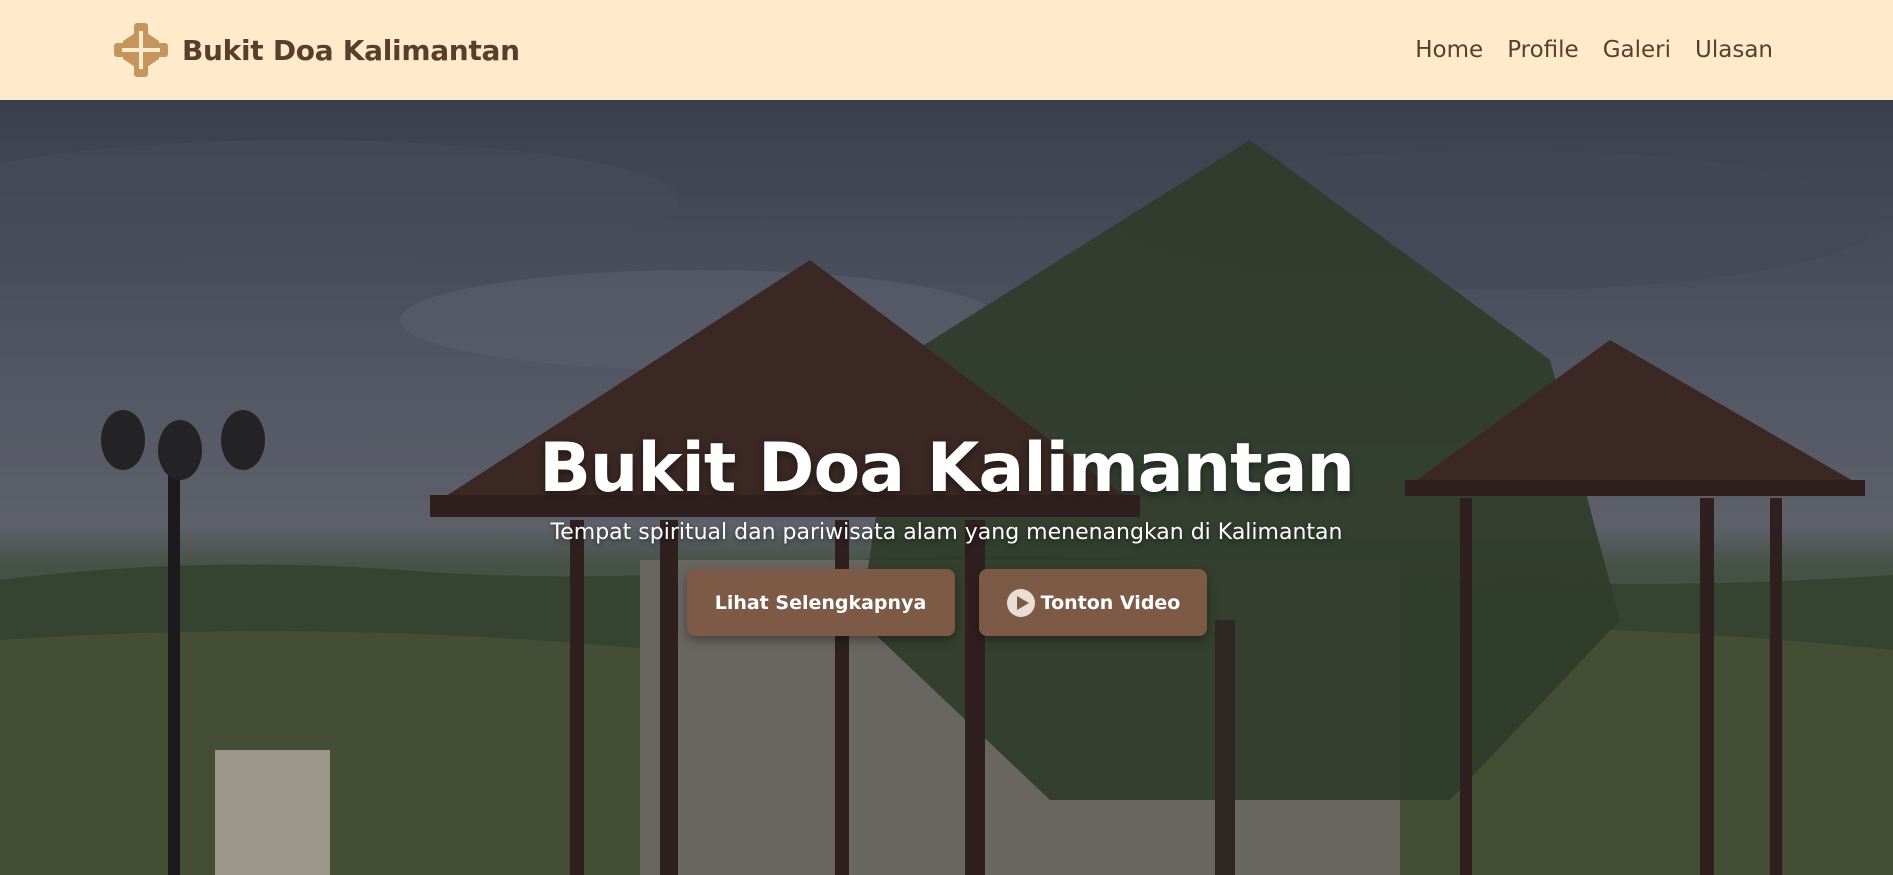 The width and height of the screenshot is (1893, 875). What do you see at coordinates (1594, 50) in the screenshot?
I see `main-nav: Home Profile Galeri Ulasan` at bounding box center [1594, 50].